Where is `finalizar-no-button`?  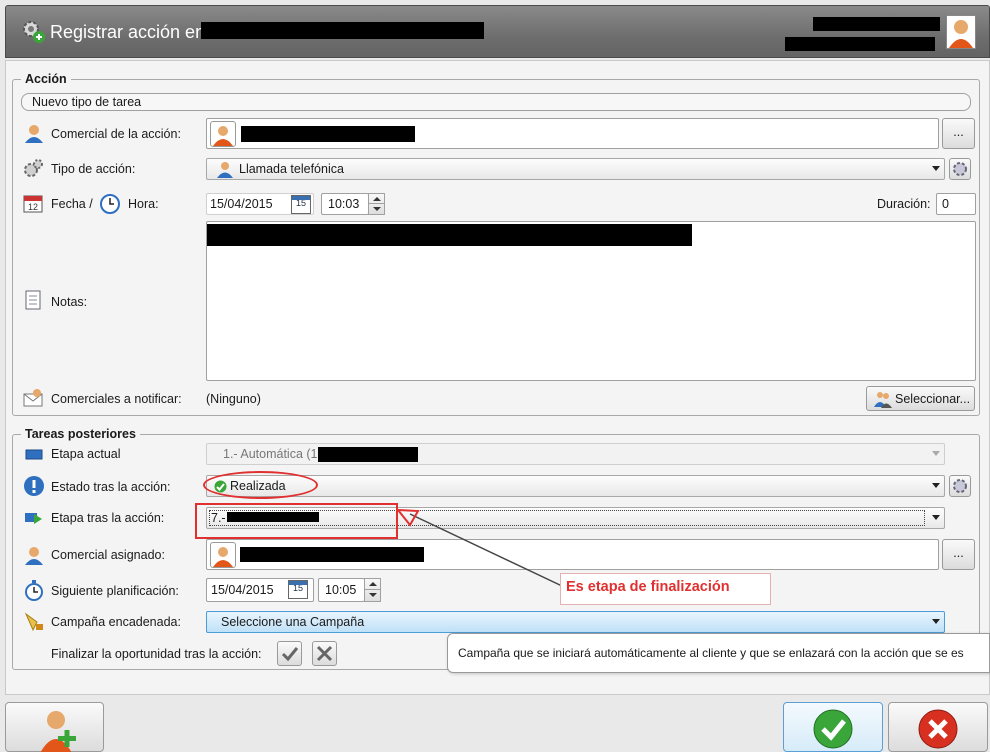 finalizar-no-button is located at coordinates (324, 653).